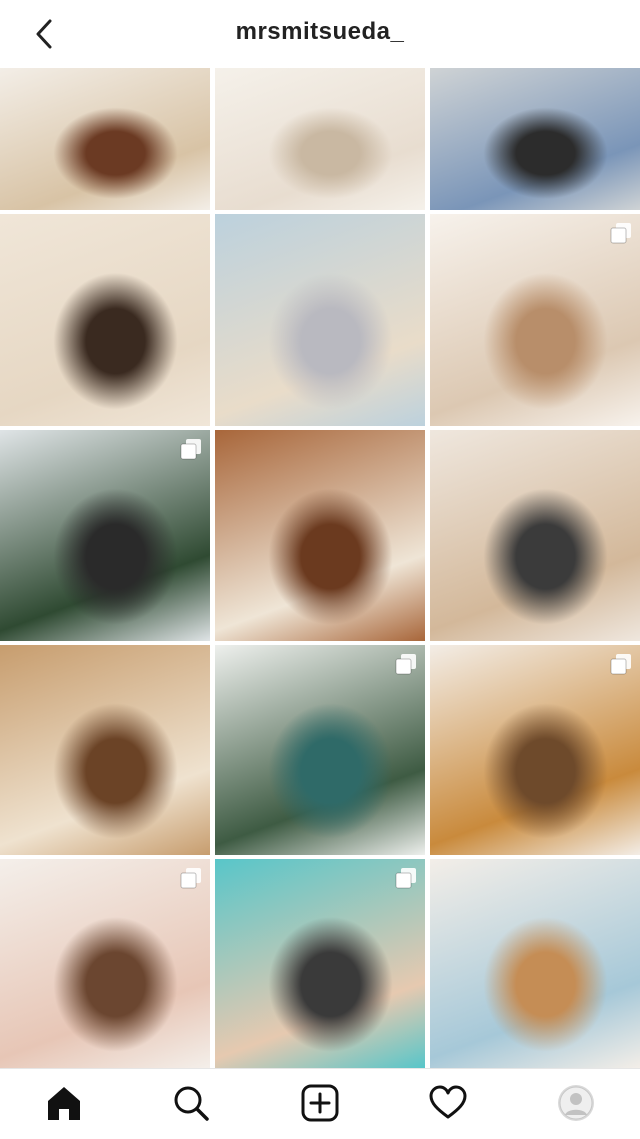  I want to click on post-living-room-tree, so click(105, 750).